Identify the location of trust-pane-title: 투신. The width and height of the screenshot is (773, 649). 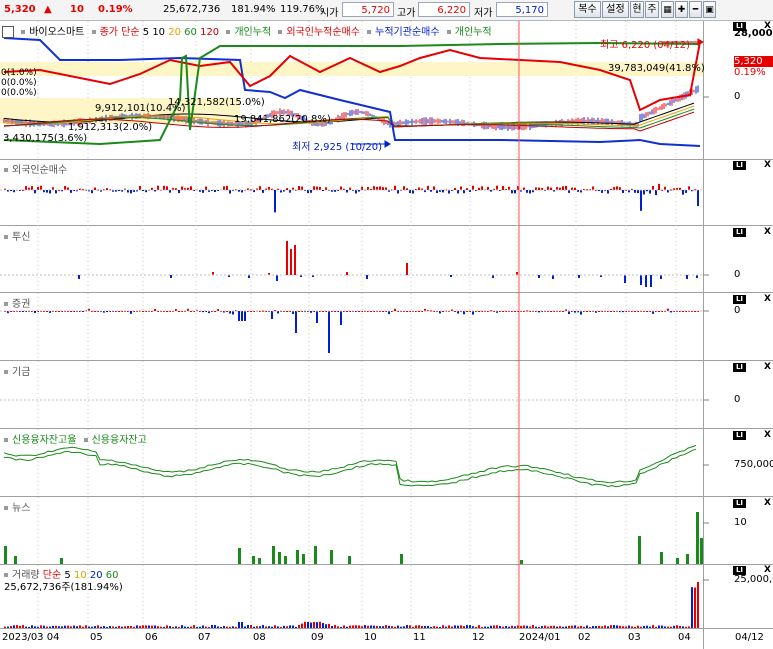
(21, 237).